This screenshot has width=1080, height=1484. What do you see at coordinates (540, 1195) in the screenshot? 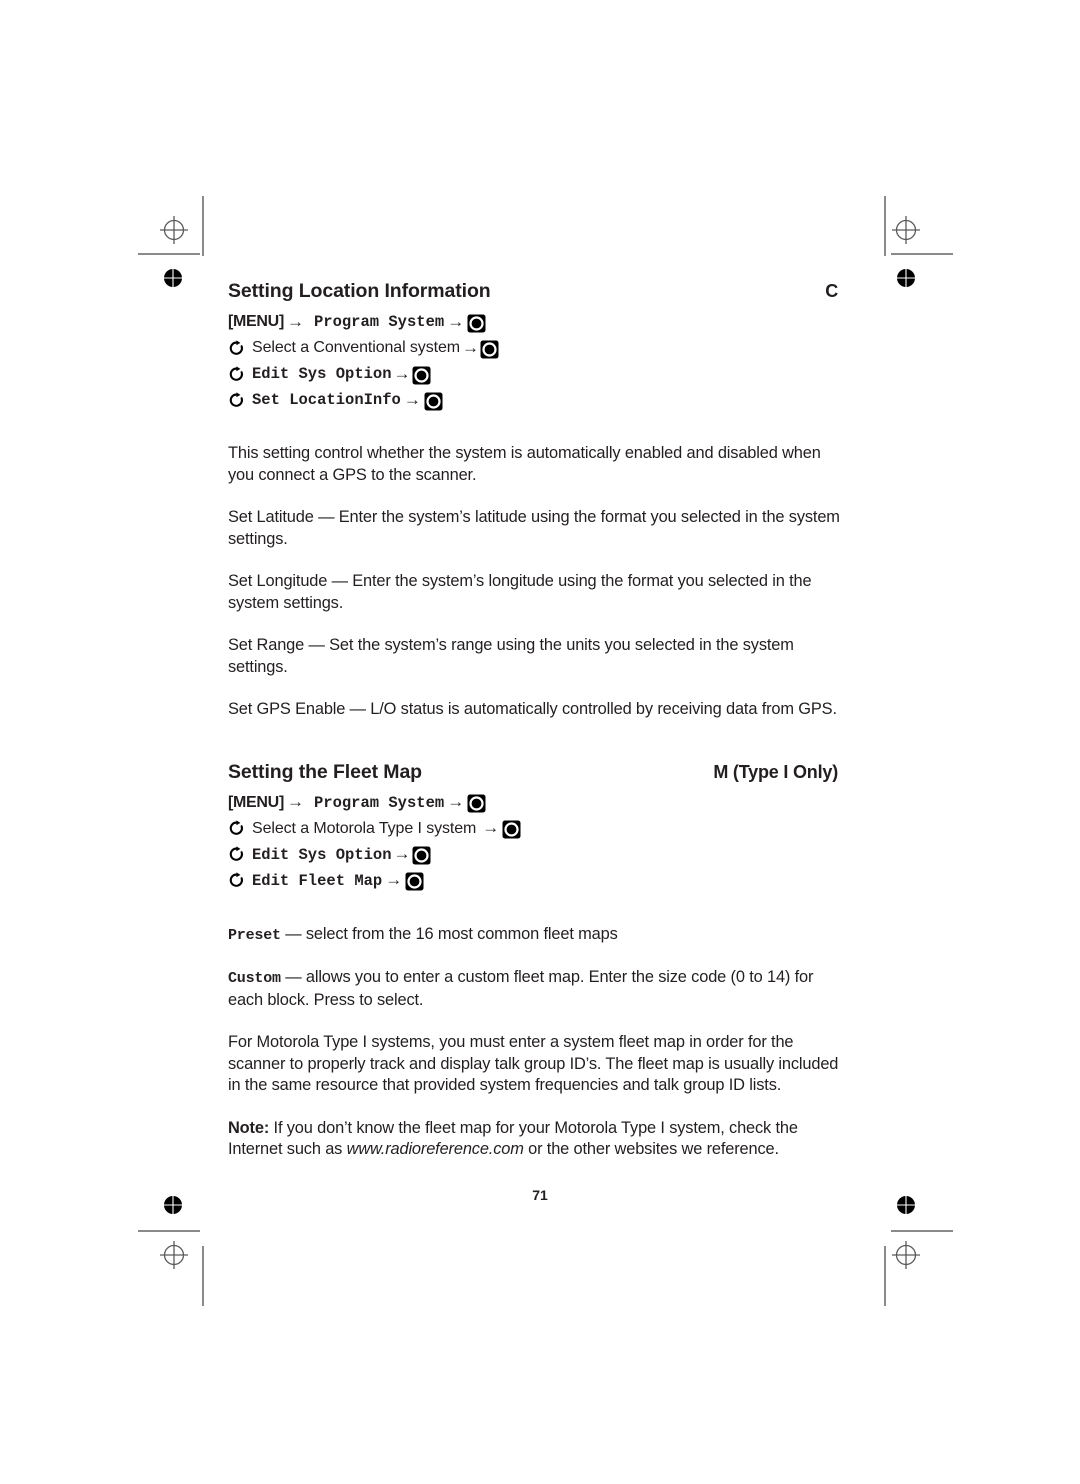
I see `page-number: 71` at bounding box center [540, 1195].